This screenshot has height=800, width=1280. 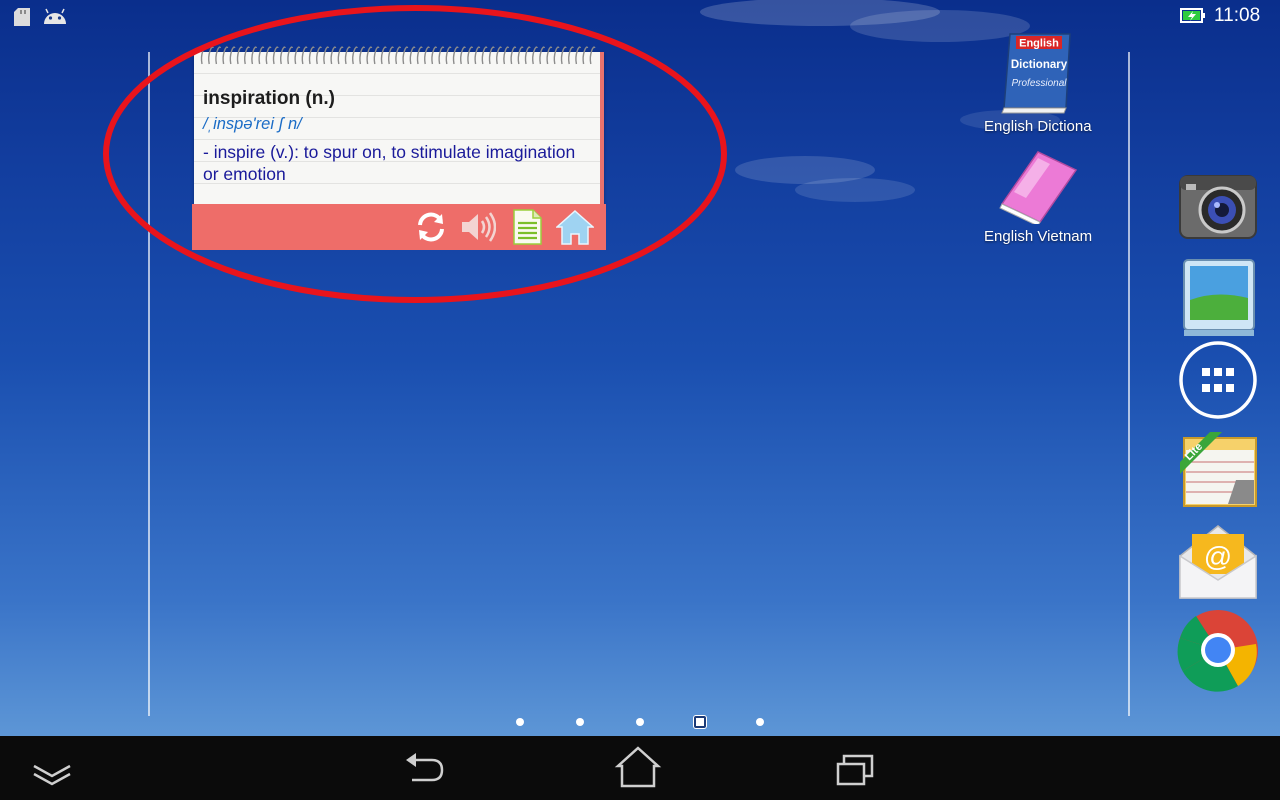 I want to click on page-indicator, so click(x=640, y=722).